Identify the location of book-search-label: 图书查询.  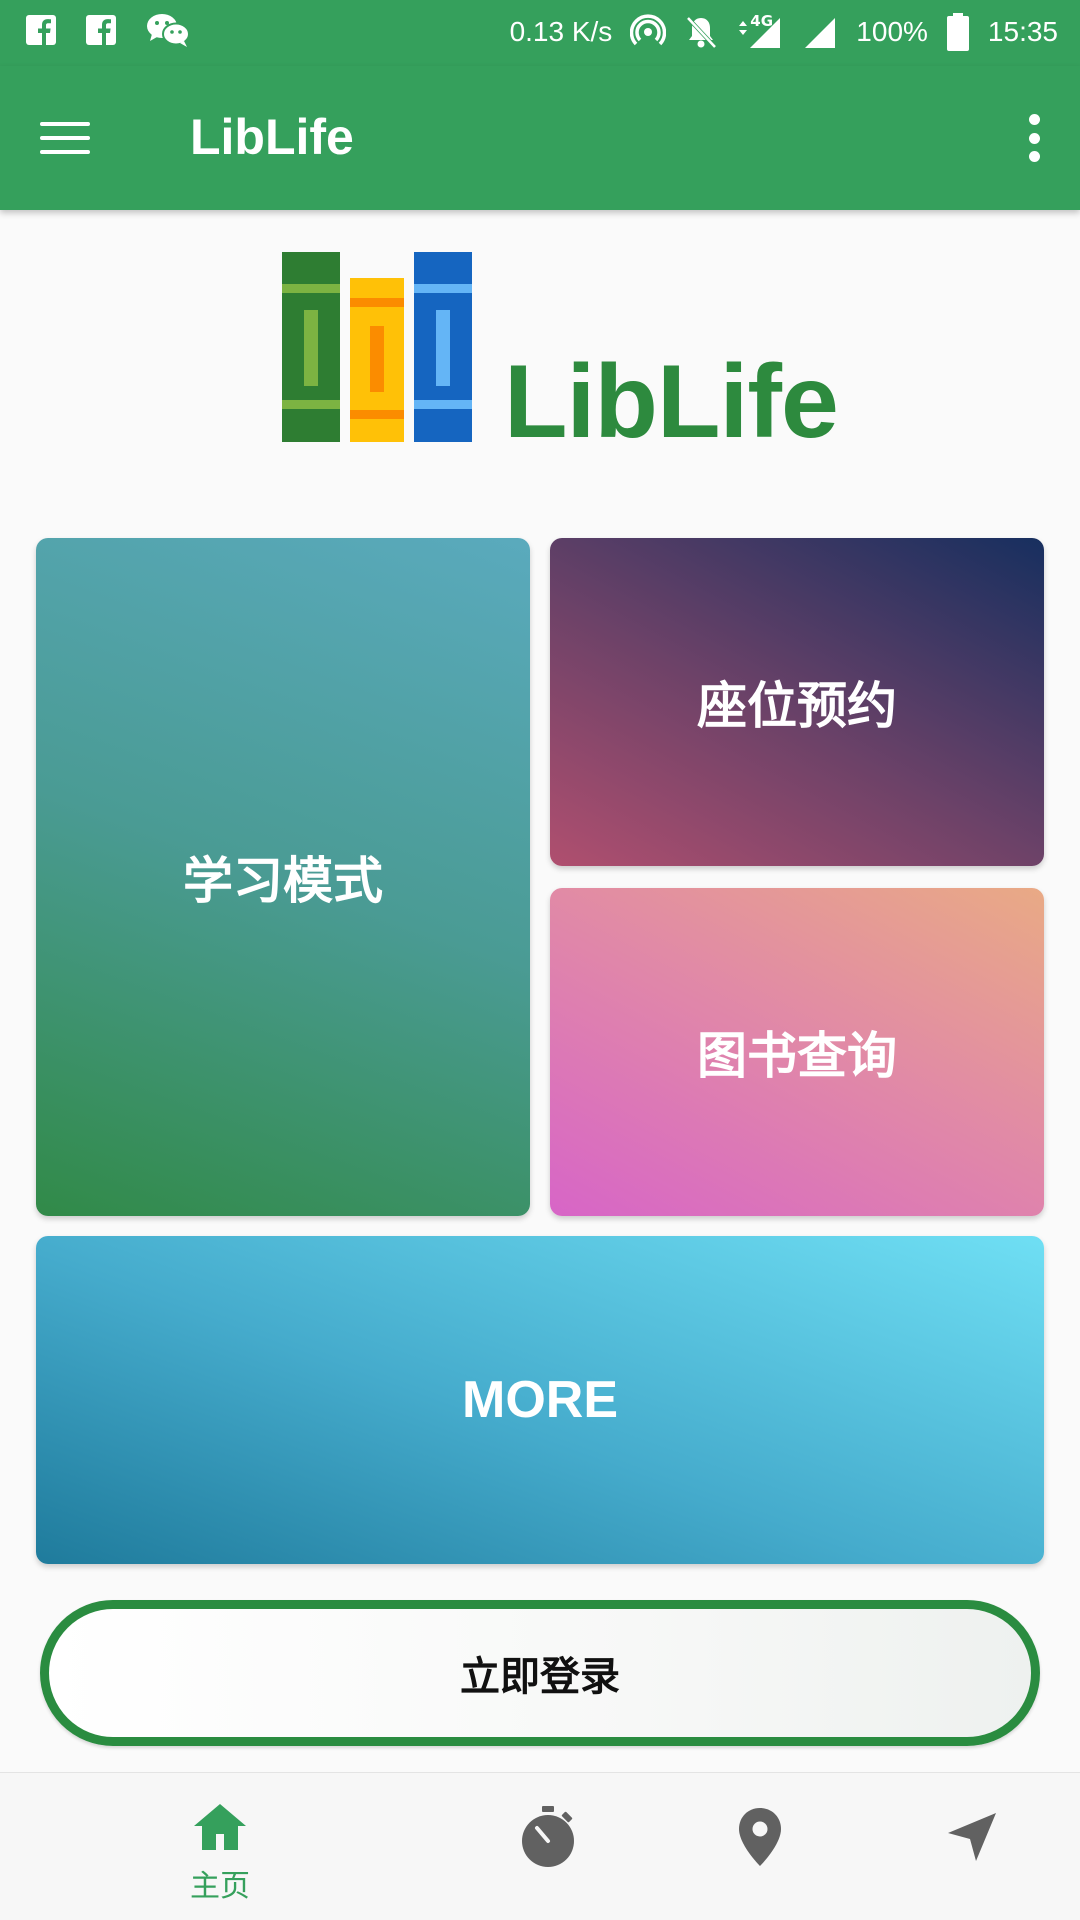
(797, 1056).